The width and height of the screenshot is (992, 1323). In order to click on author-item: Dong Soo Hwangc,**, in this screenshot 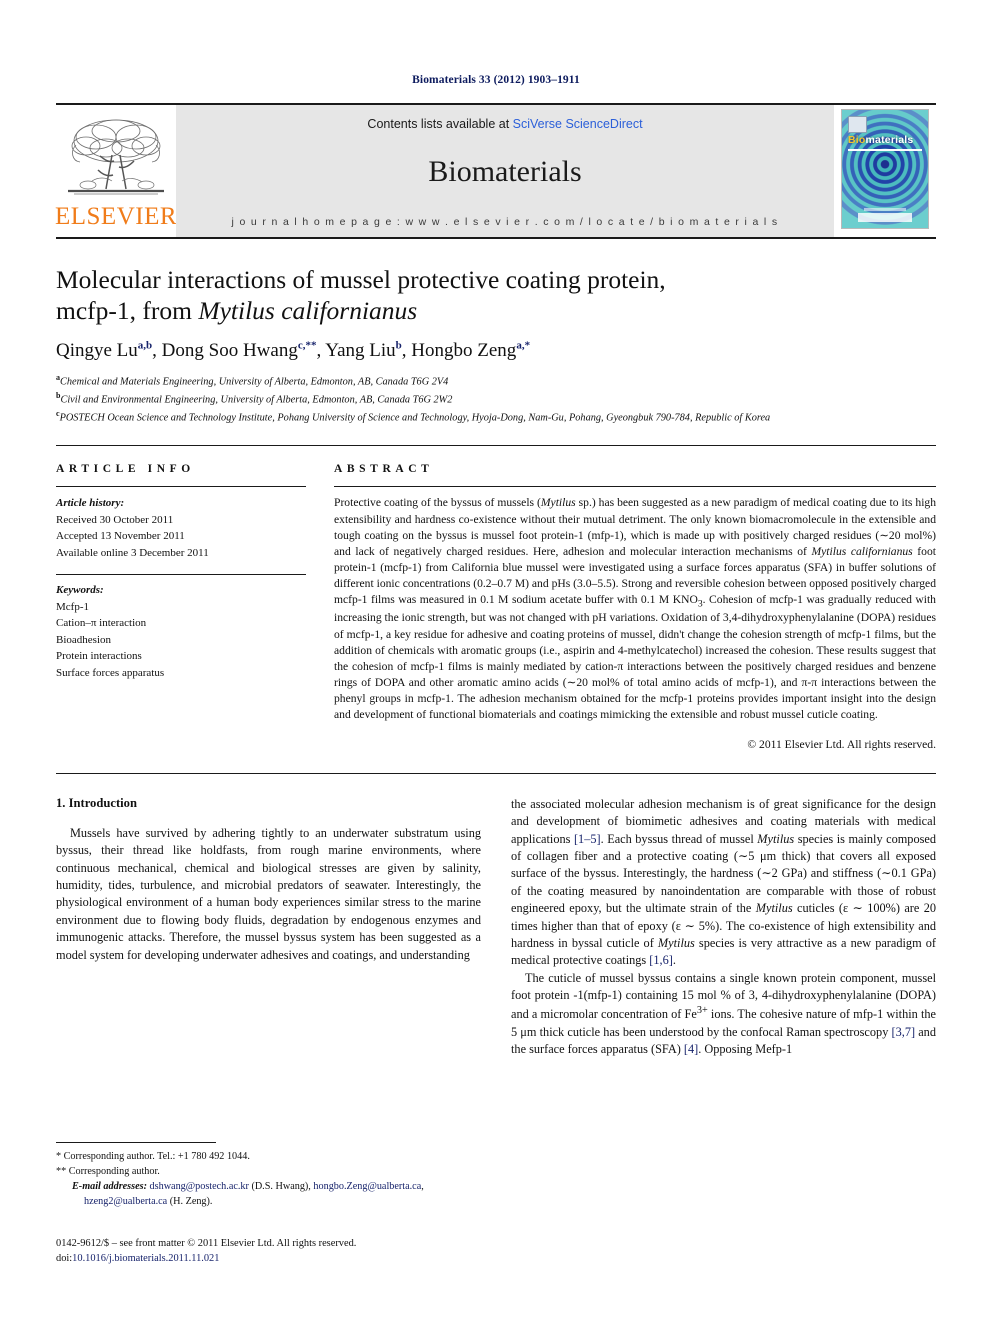, I will do `click(244, 350)`.